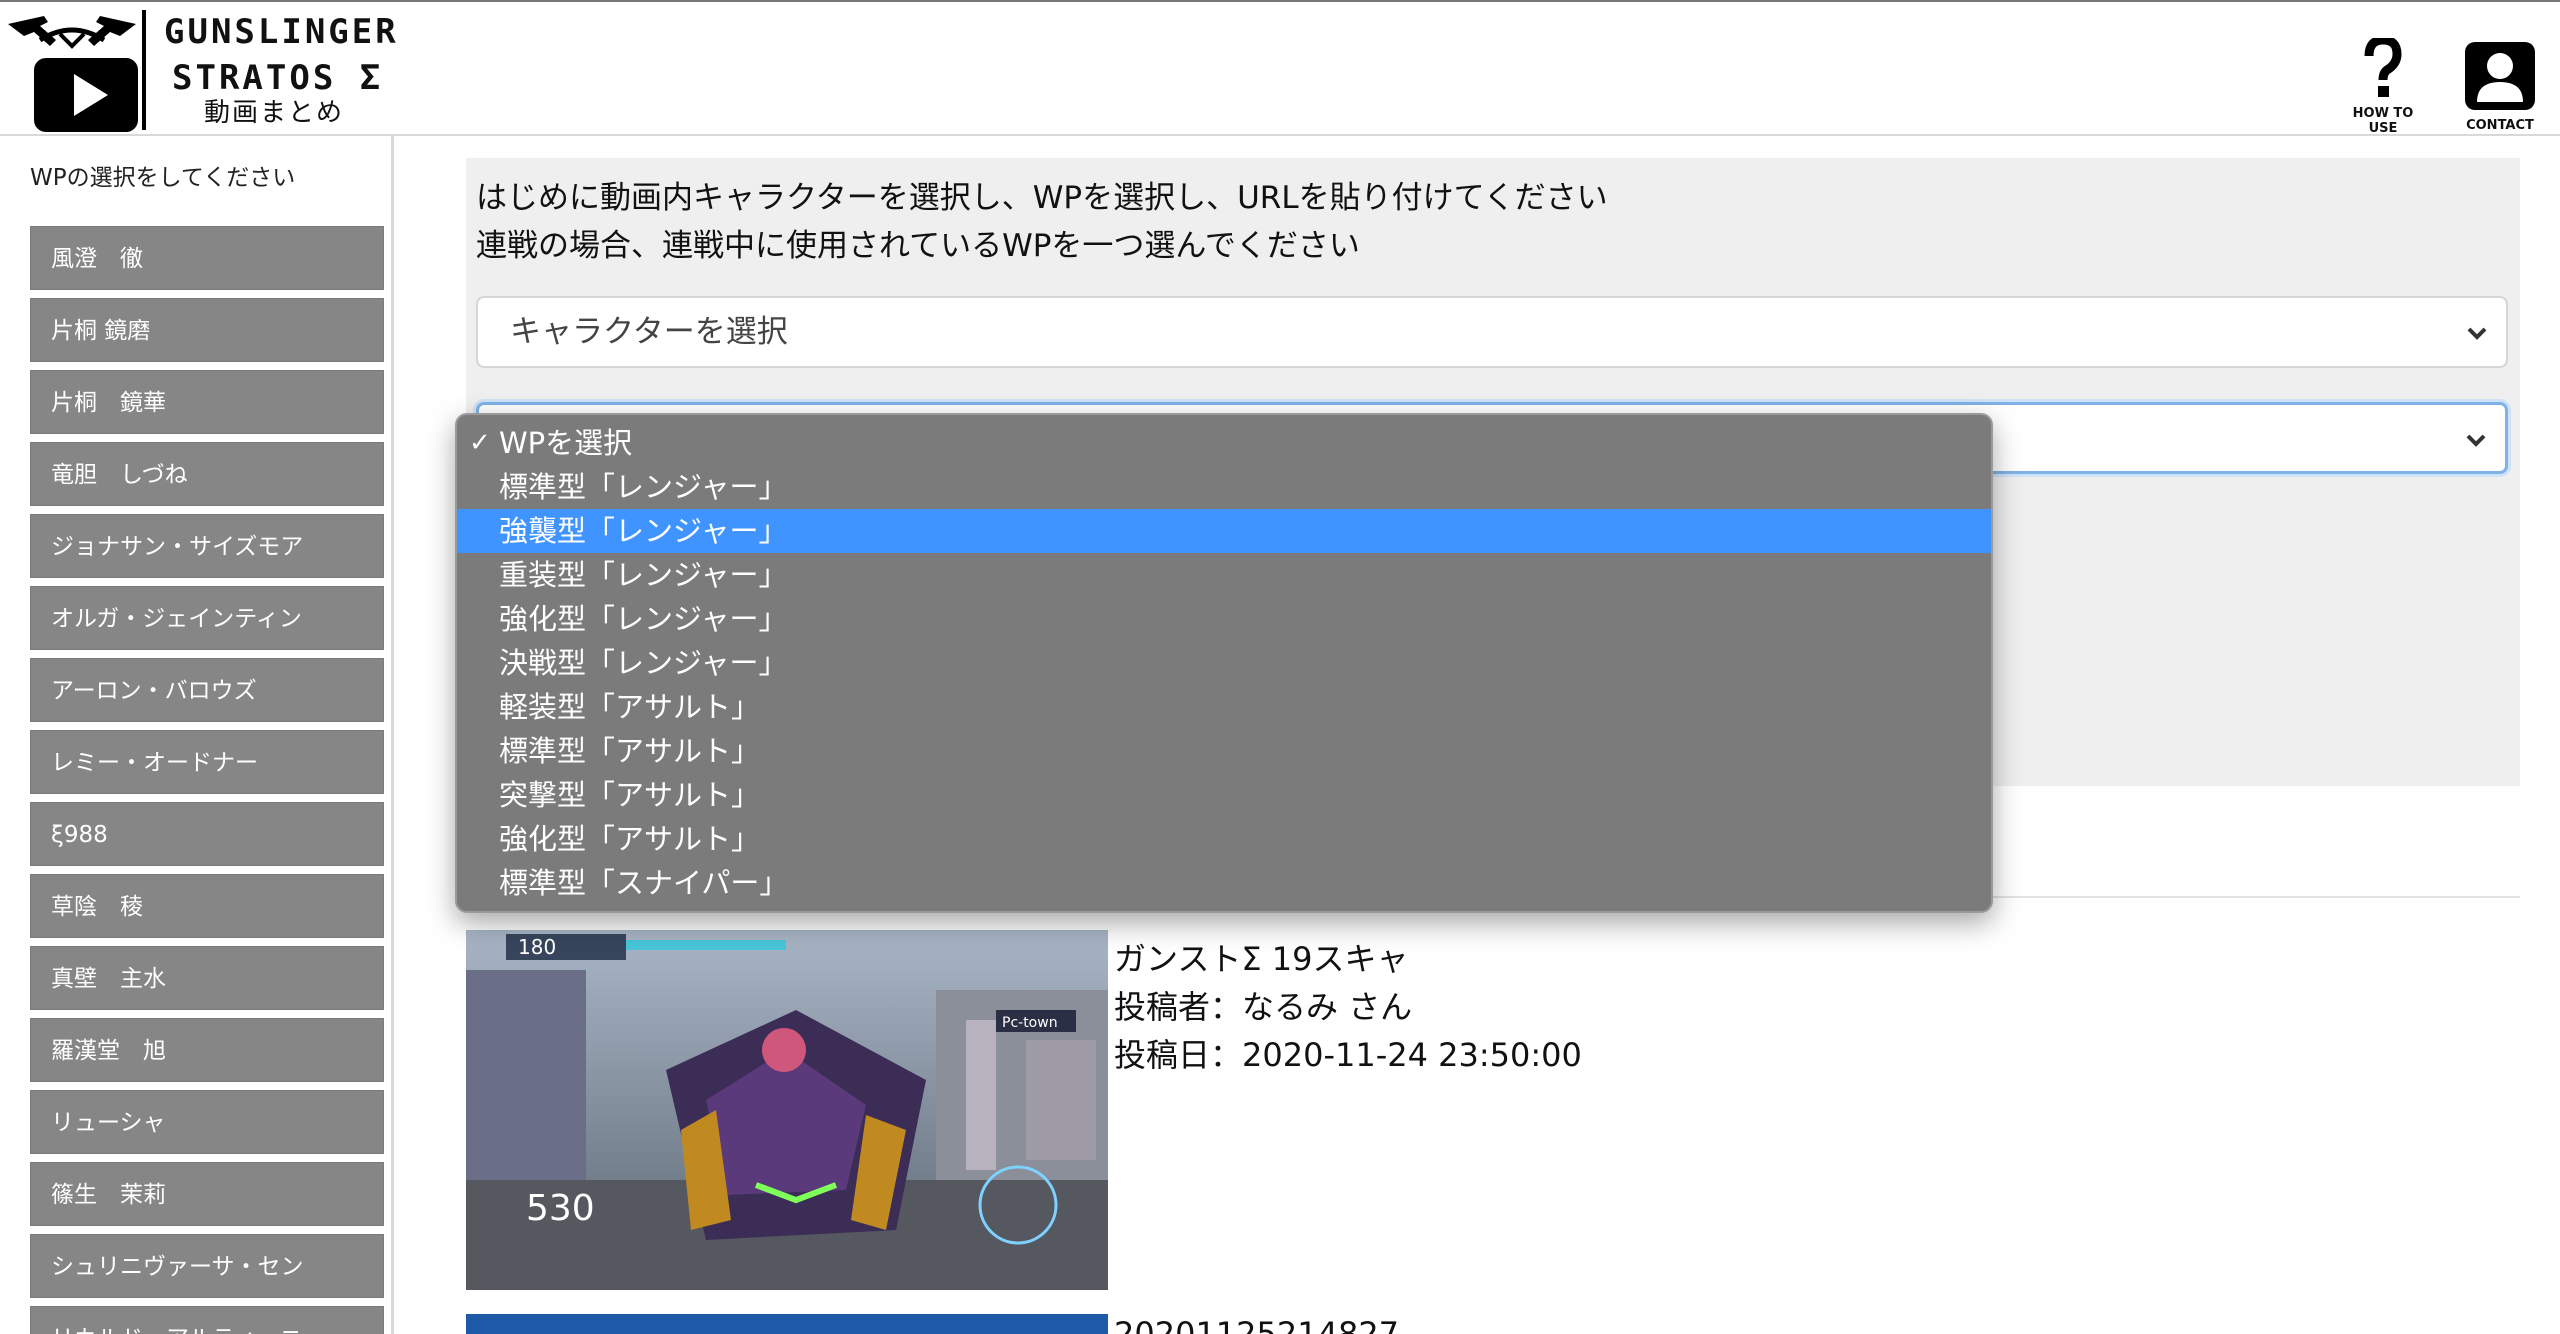 Image resolution: width=2560 pixels, height=1334 pixels. What do you see at coordinates (643, 531) in the screenshot?
I see `wp-option-label: 強襲型「レンジャー」` at bounding box center [643, 531].